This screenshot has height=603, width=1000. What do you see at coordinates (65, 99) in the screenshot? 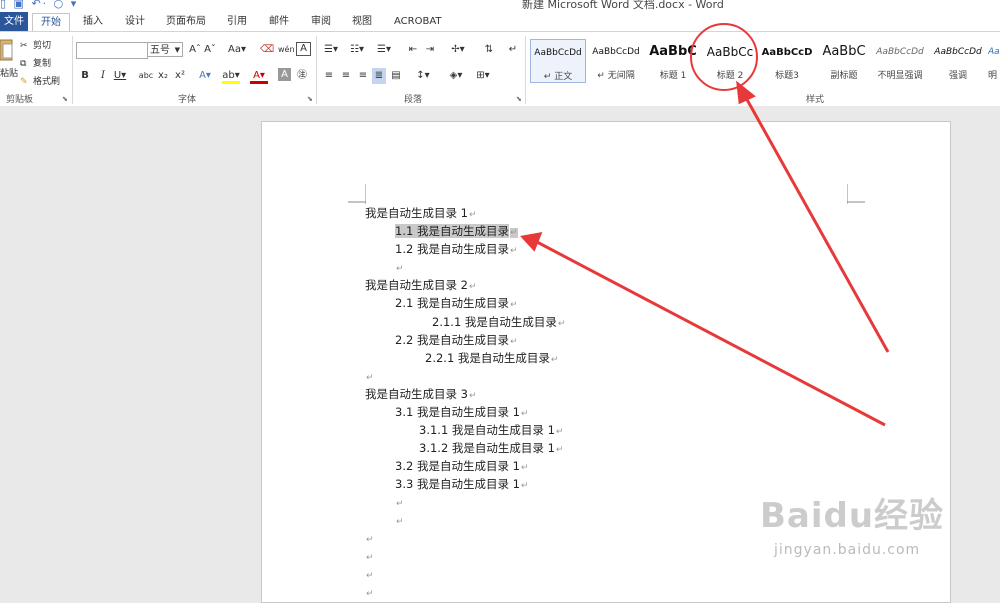
I see `clipboard-launcher-icon: ⬊` at bounding box center [65, 99].